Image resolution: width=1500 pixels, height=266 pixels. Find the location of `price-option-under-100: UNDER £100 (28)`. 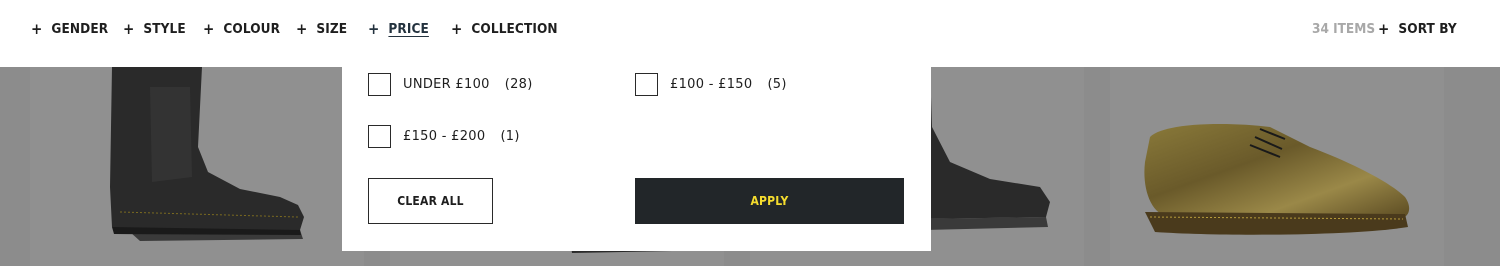

price-option-under-100: UNDER £100 (28) is located at coordinates (450, 84).